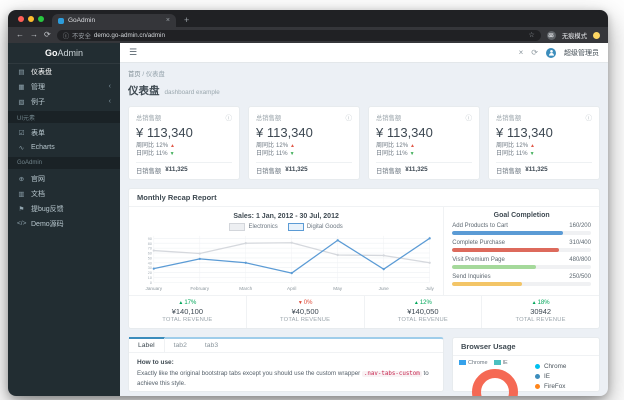 This screenshot has height=400, width=624. I want to click on sales-chart-title: Sales: 1 Jan, 2012 - 30 Jul, 2012, so click(286, 216).